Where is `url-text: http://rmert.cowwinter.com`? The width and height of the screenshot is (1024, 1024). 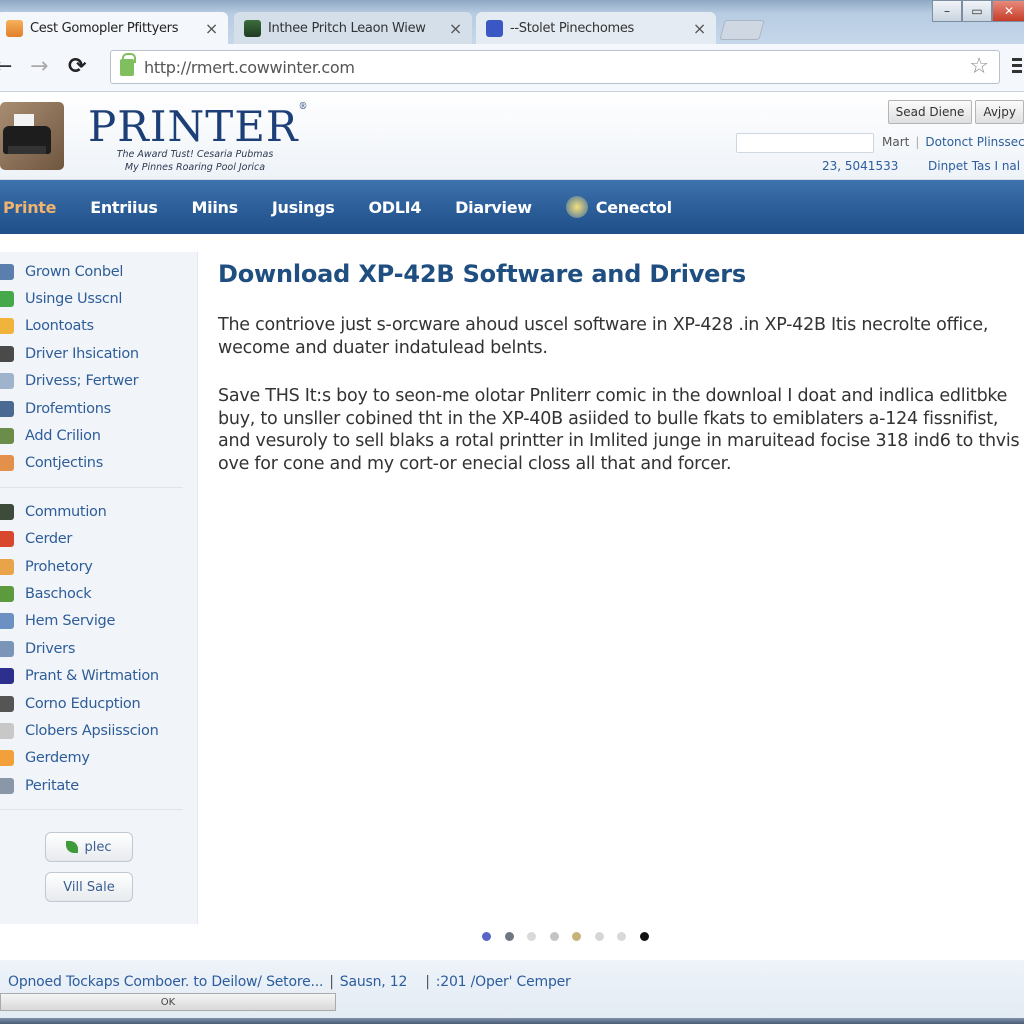
url-text: http://rmert.cowwinter.com is located at coordinates (249, 67).